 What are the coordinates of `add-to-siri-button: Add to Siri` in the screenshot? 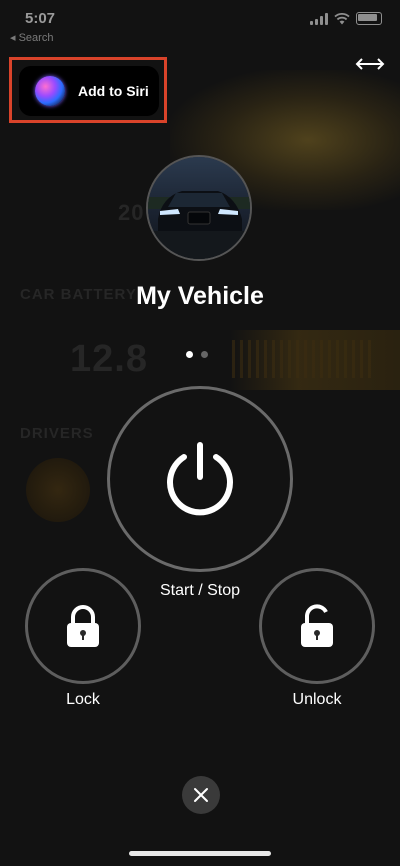 It's located at (89, 91).